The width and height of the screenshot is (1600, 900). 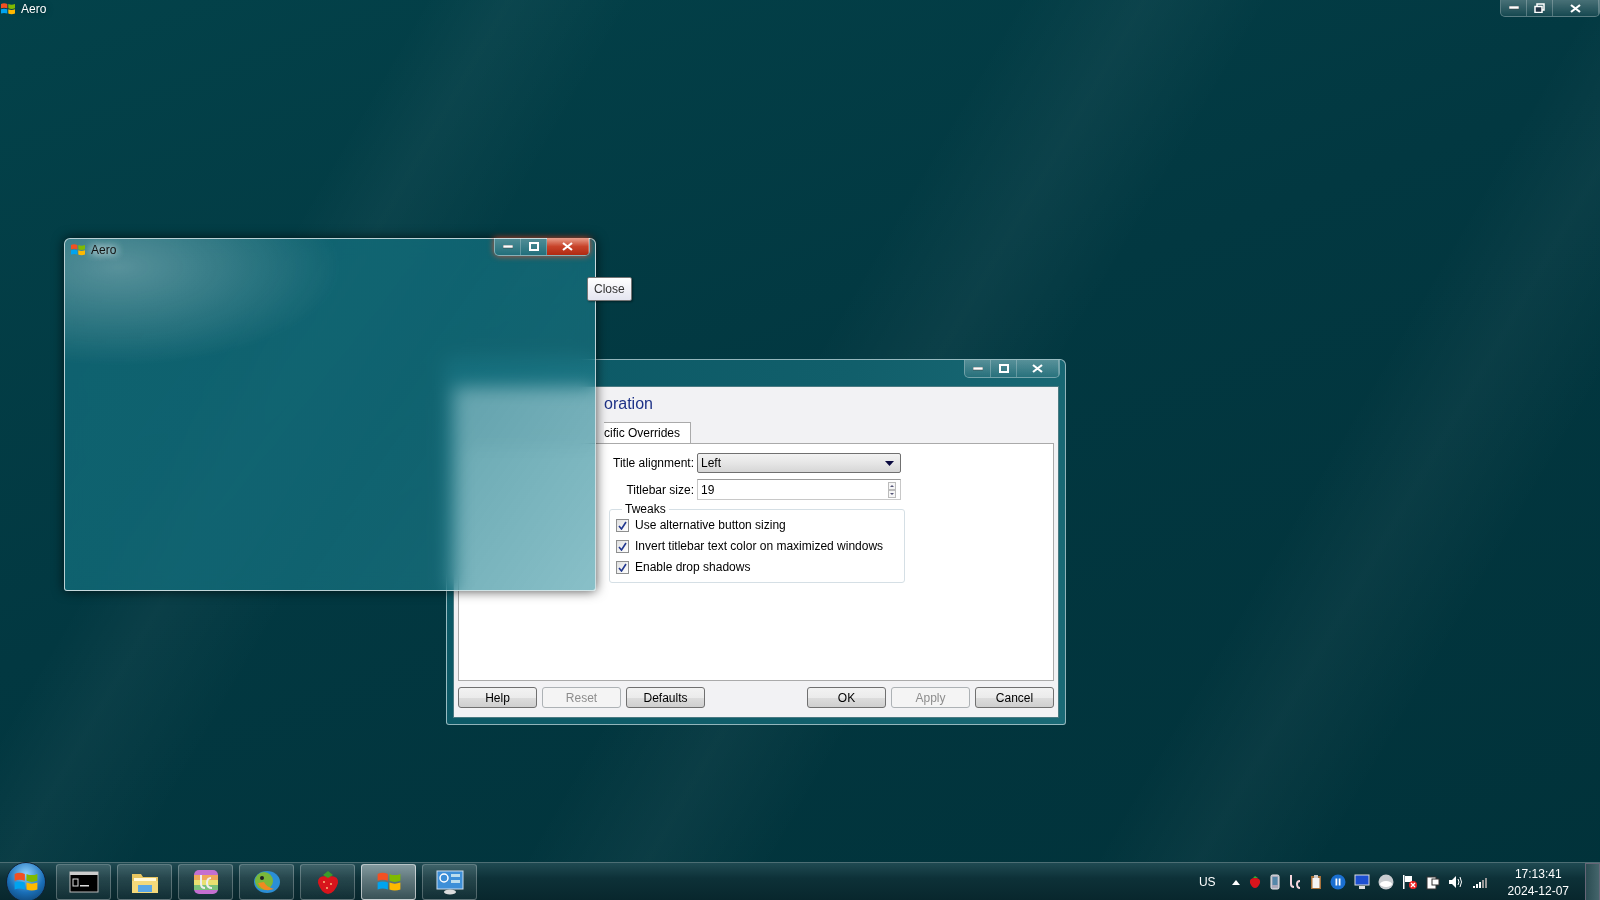 I want to click on spinner-arrows-icon, so click(x=892, y=489).